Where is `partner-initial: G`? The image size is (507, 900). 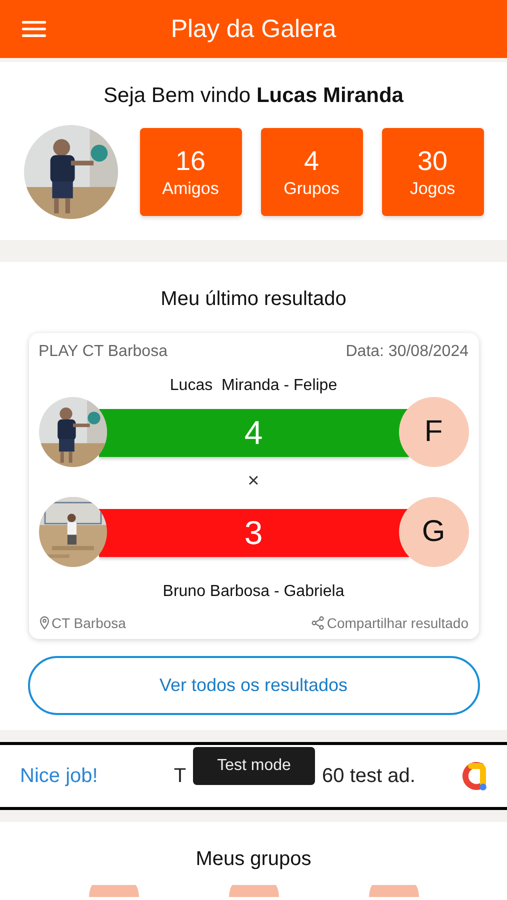
partner-initial: G is located at coordinates (433, 532).